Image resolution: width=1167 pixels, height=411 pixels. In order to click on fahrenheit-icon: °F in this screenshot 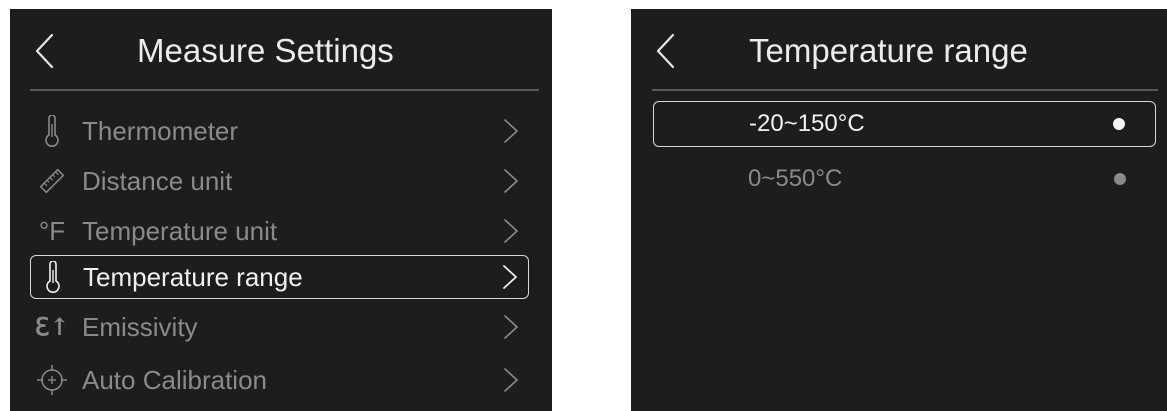, I will do `click(52, 231)`.